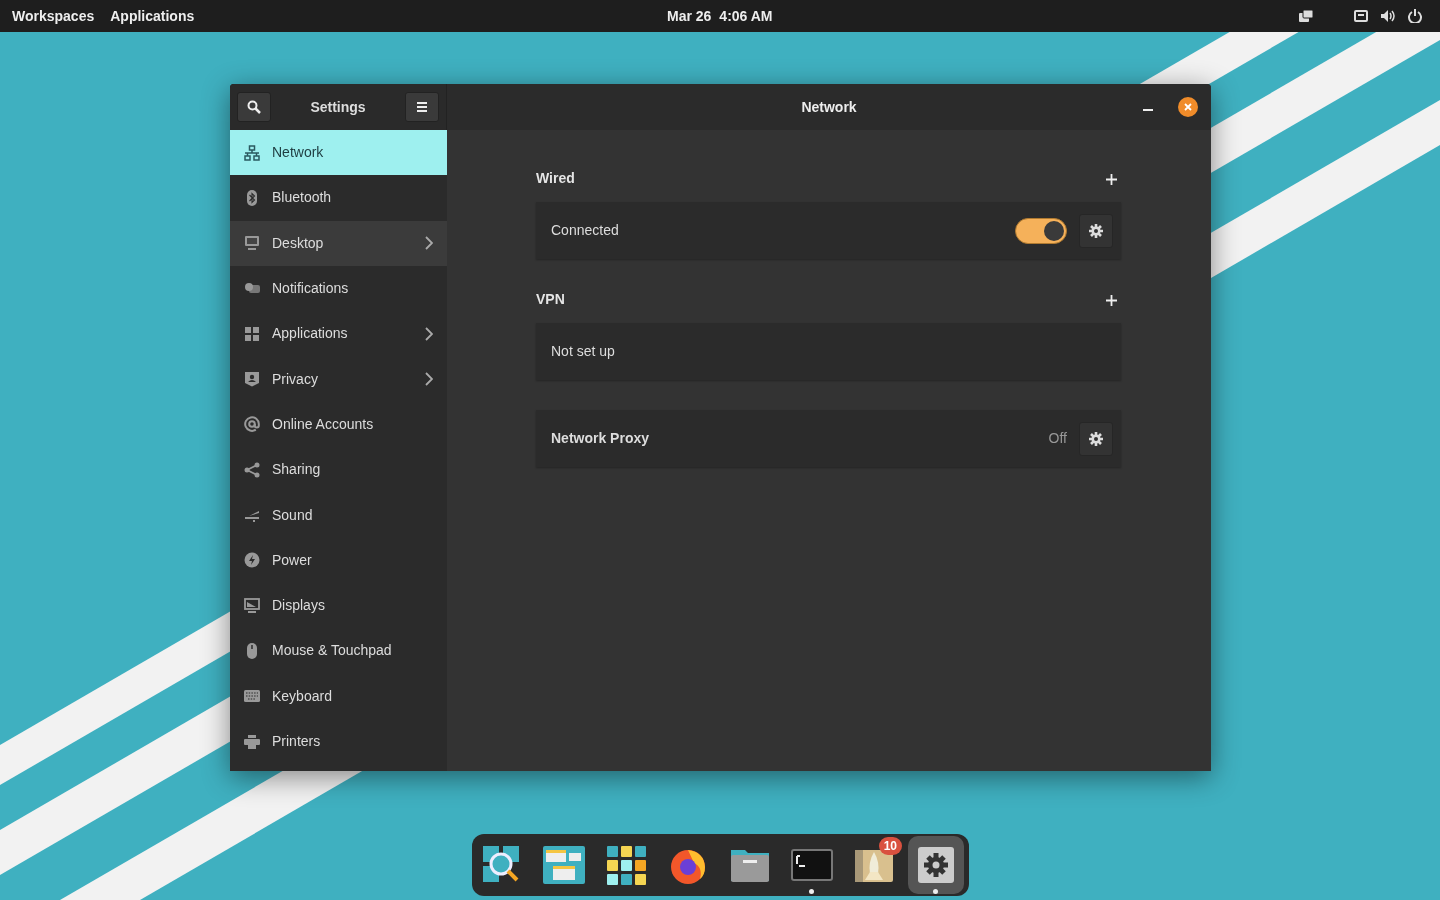  What do you see at coordinates (53, 16) in the screenshot?
I see `workspaces-button: Workspaces` at bounding box center [53, 16].